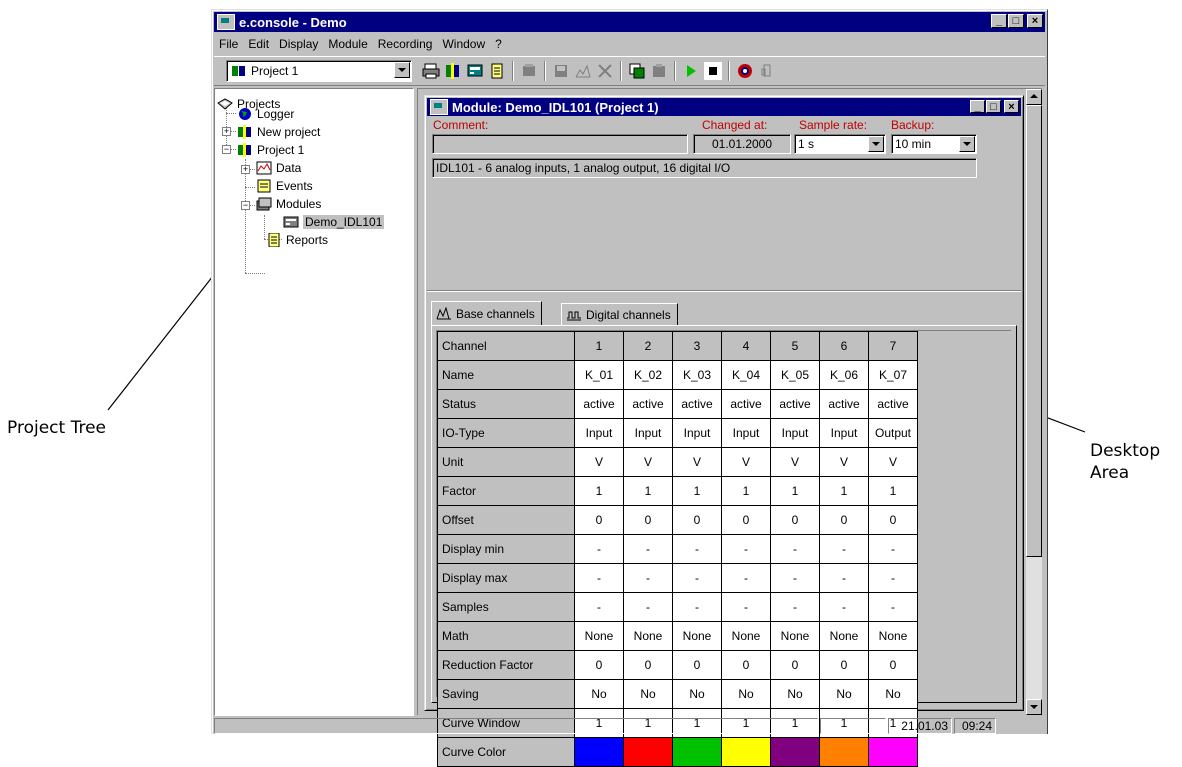 The width and height of the screenshot is (1182, 767). I want to click on menu-window: Window, so click(463, 44).